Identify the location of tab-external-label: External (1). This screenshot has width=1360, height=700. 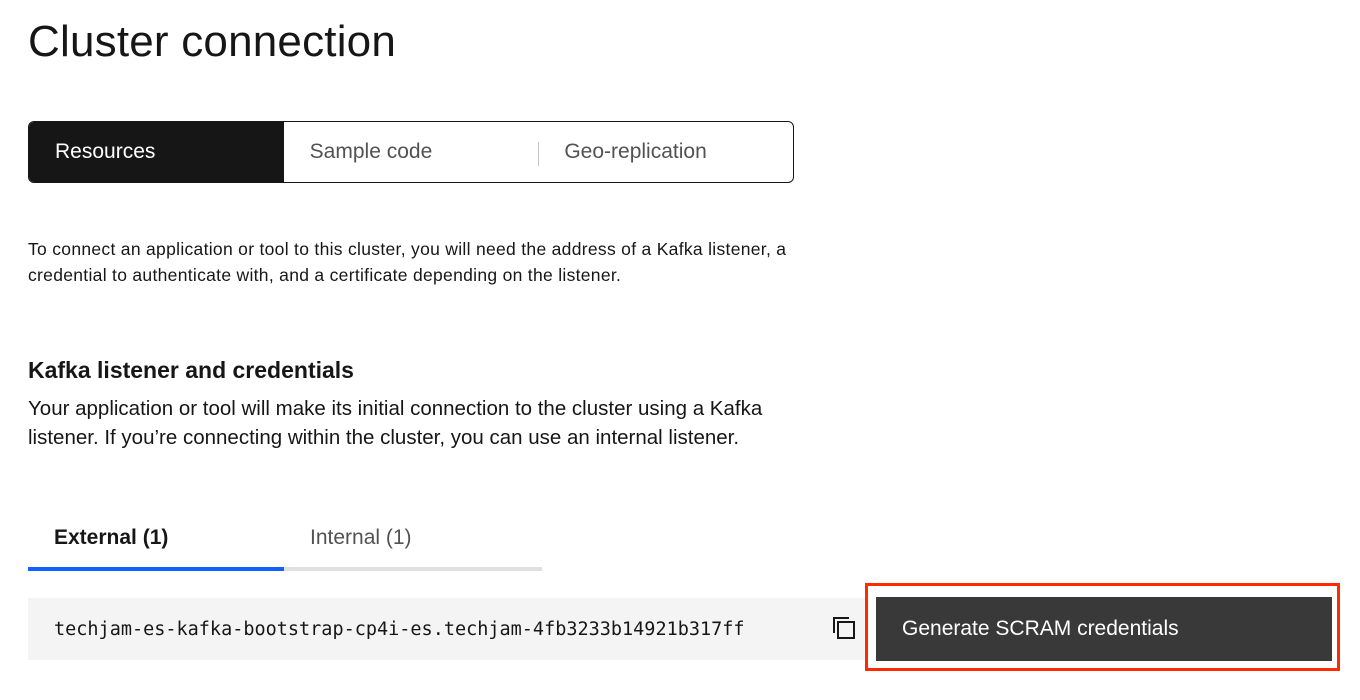
(111, 537).